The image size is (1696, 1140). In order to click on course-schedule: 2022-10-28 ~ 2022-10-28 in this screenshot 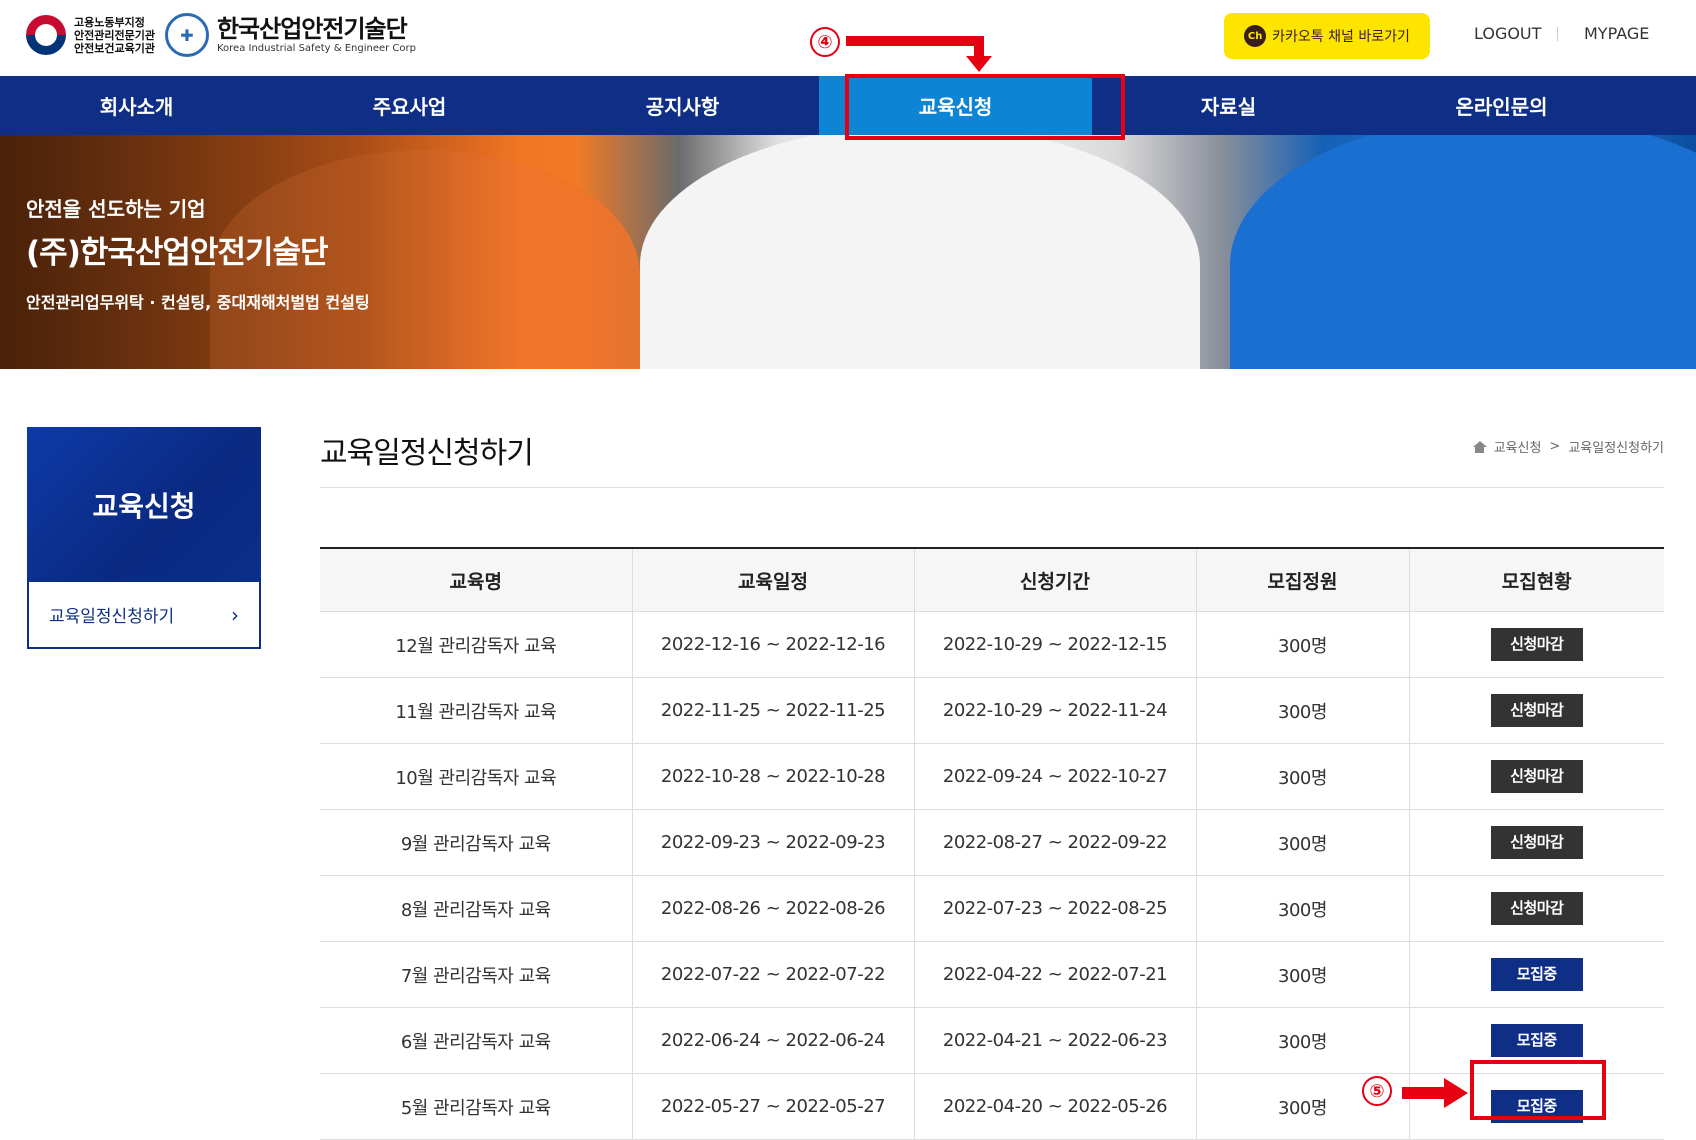, I will do `click(773, 776)`.